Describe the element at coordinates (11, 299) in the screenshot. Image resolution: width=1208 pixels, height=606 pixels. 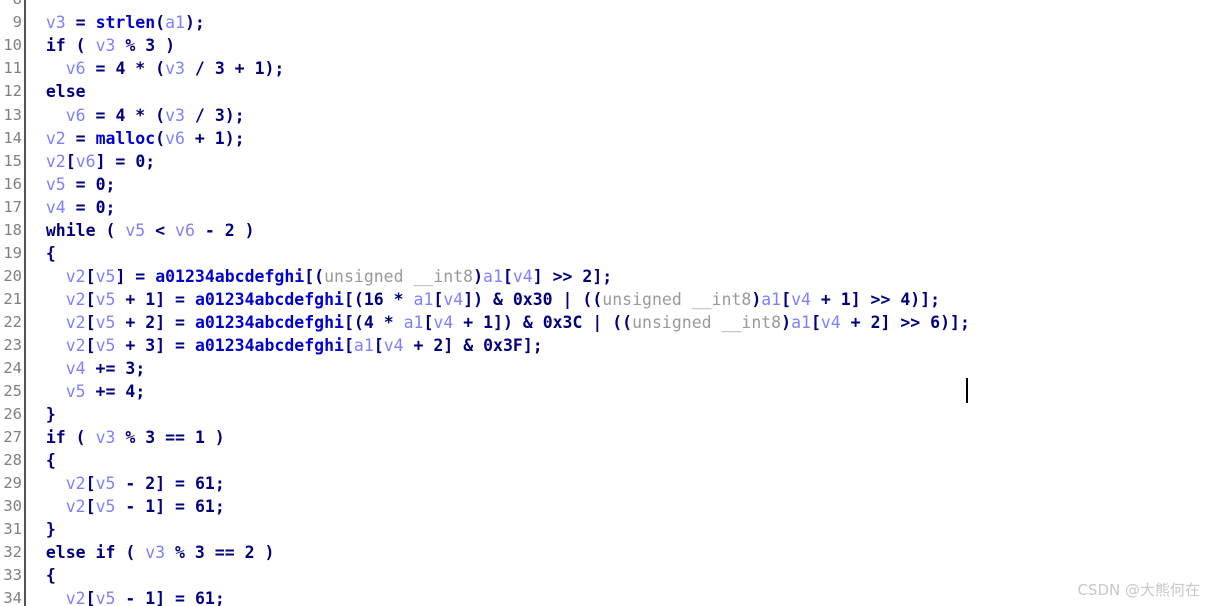
I see `line-number: 21` at that location.